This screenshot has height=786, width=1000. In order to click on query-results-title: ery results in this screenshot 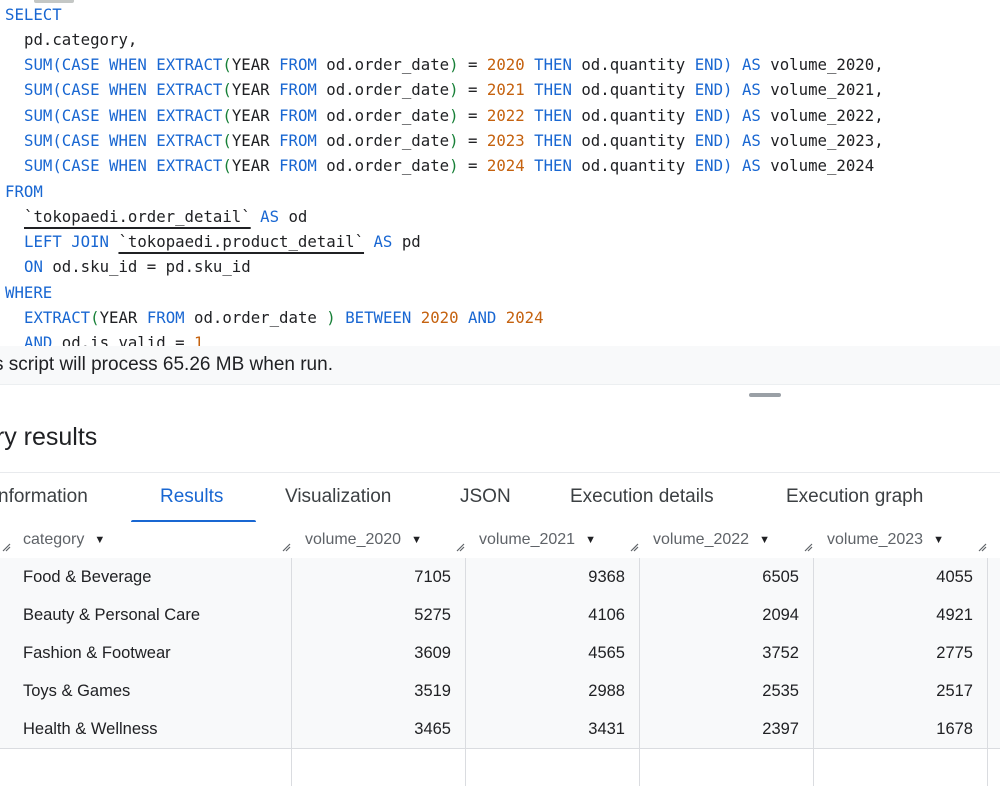, I will do `click(49, 437)`.